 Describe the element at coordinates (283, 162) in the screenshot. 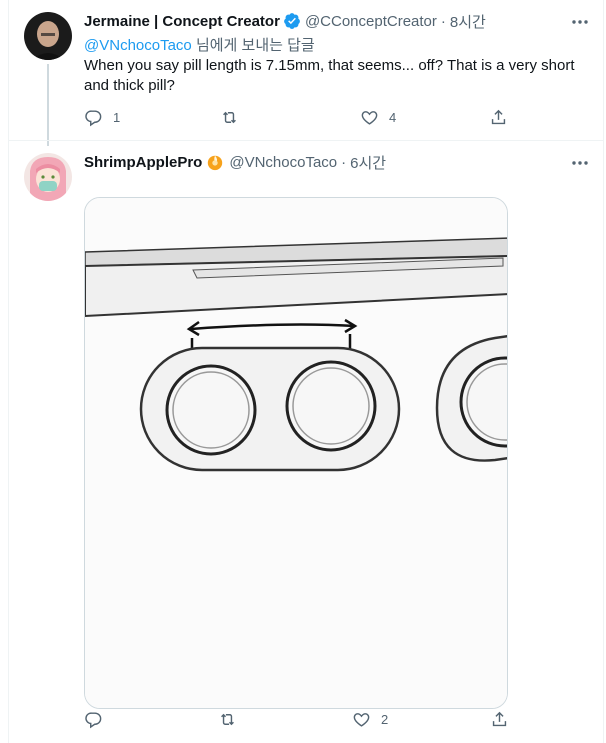

I see `author-handle: @VNchocoTaco` at that location.